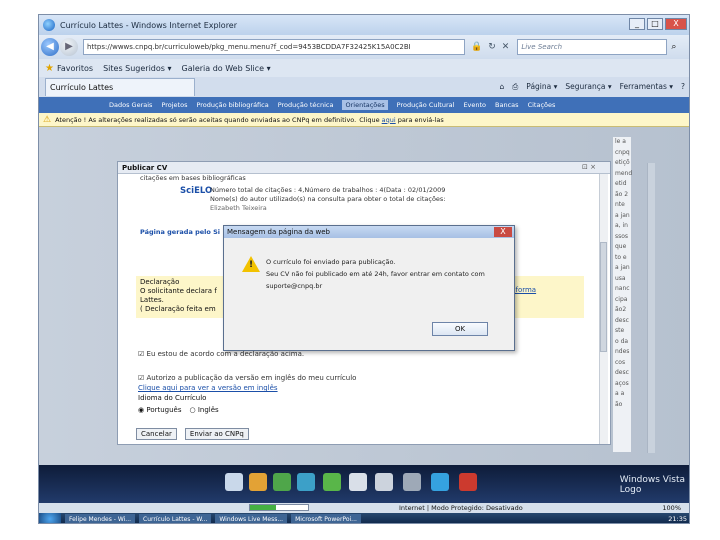 Image resolution: width=720 pixels, height=540 pixels. I want to click on help-icon: ?, so click(683, 87).